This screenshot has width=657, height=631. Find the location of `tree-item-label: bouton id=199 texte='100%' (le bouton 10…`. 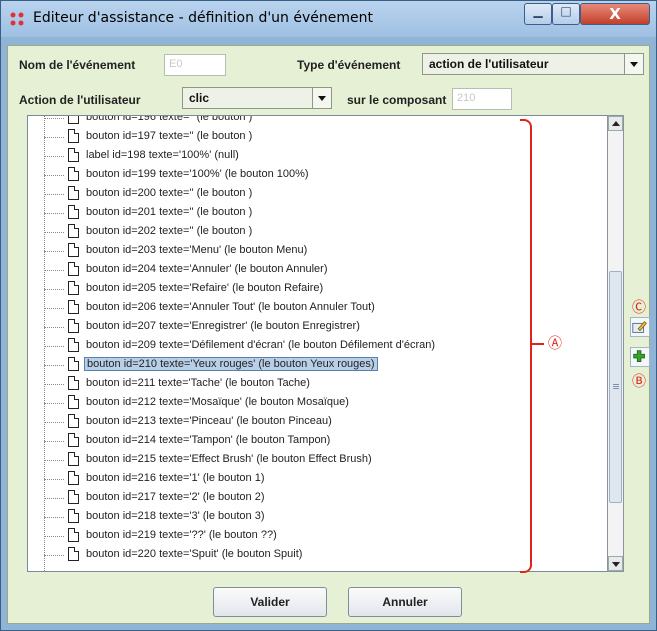

tree-item-label: bouton id=199 texte='100%' (le bouton 10… is located at coordinates (197, 174).